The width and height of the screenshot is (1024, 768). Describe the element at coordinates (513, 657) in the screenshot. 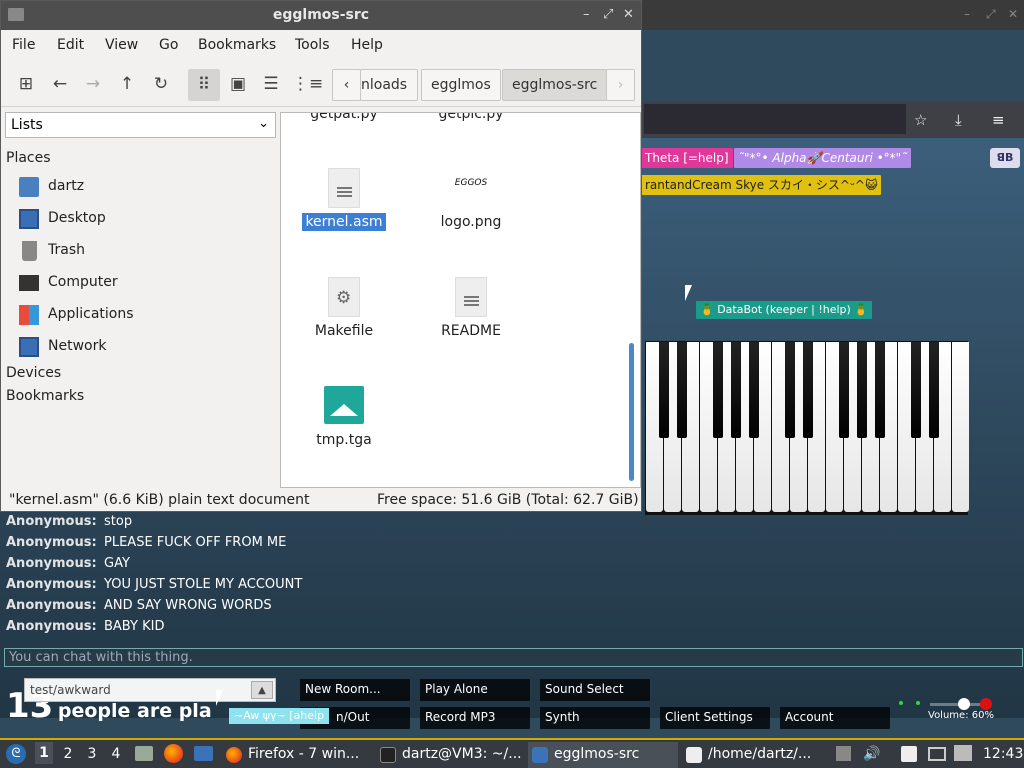

I see `chat-input: You can chat with this thing.` at that location.